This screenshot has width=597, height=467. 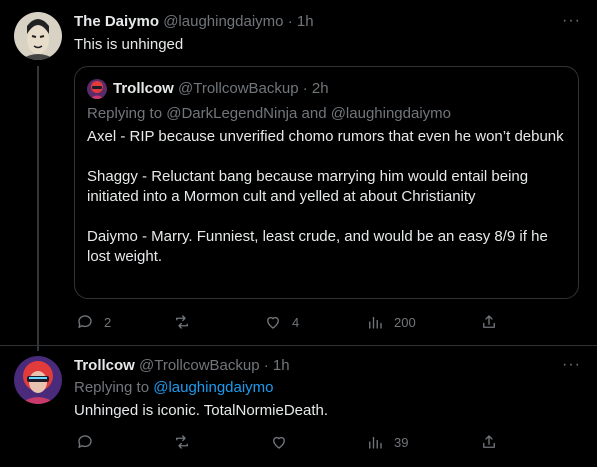 What do you see at coordinates (116, 21) in the screenshot?
I see `author-name: The Daiymo` at bounding box center [116, 21].